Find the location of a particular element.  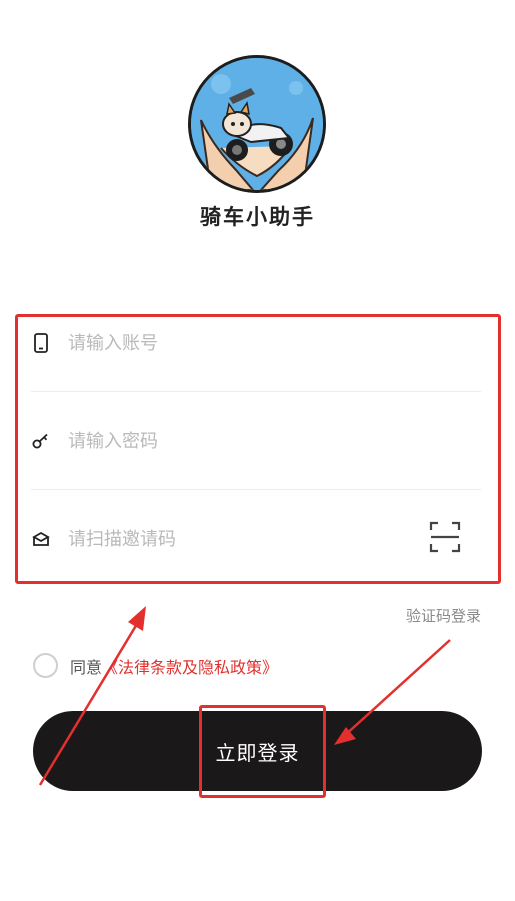

password-field is located at coordinates (256, 441).